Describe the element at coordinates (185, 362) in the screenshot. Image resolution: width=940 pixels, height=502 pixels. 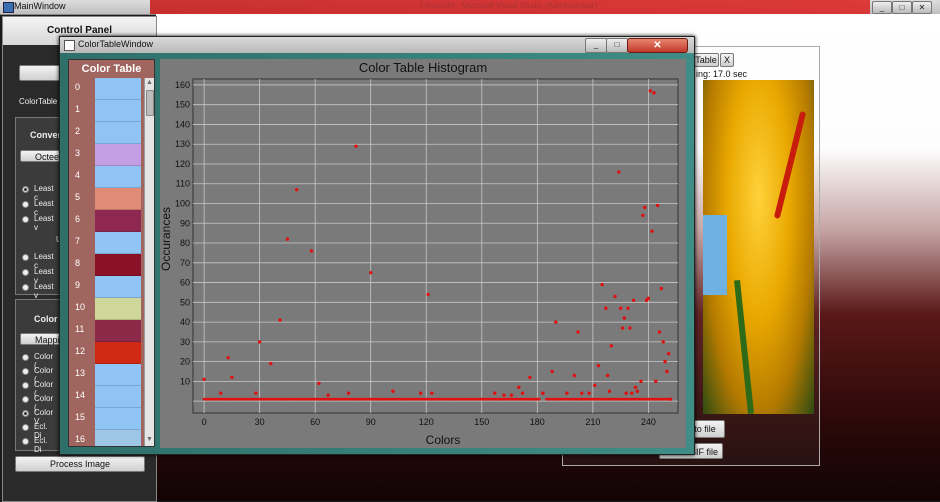
I see `y-tick-label: 20` at that location.